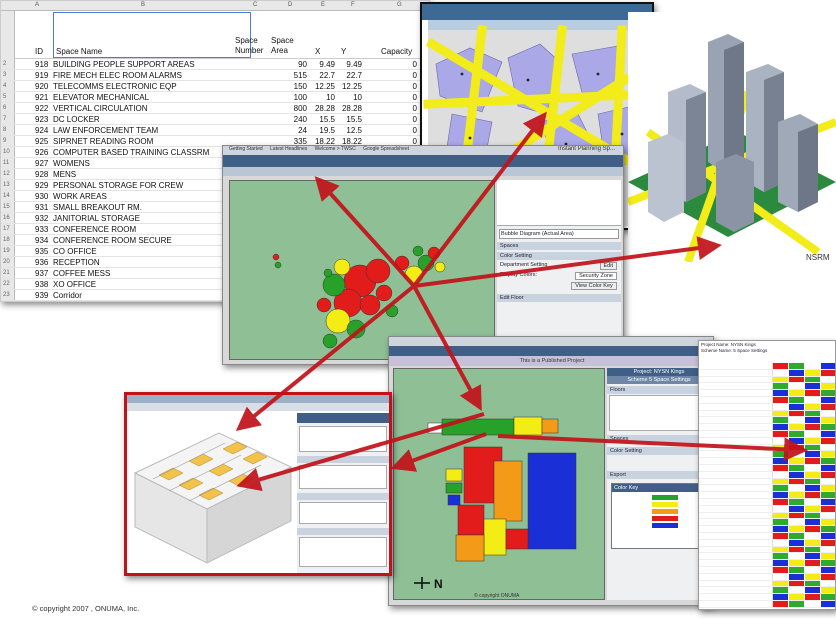 The image size is (836, 621). What do you see at coordinates (41, 229) in the screenshot?
I see `cell-id: 933` at bounding box center [41, 229].